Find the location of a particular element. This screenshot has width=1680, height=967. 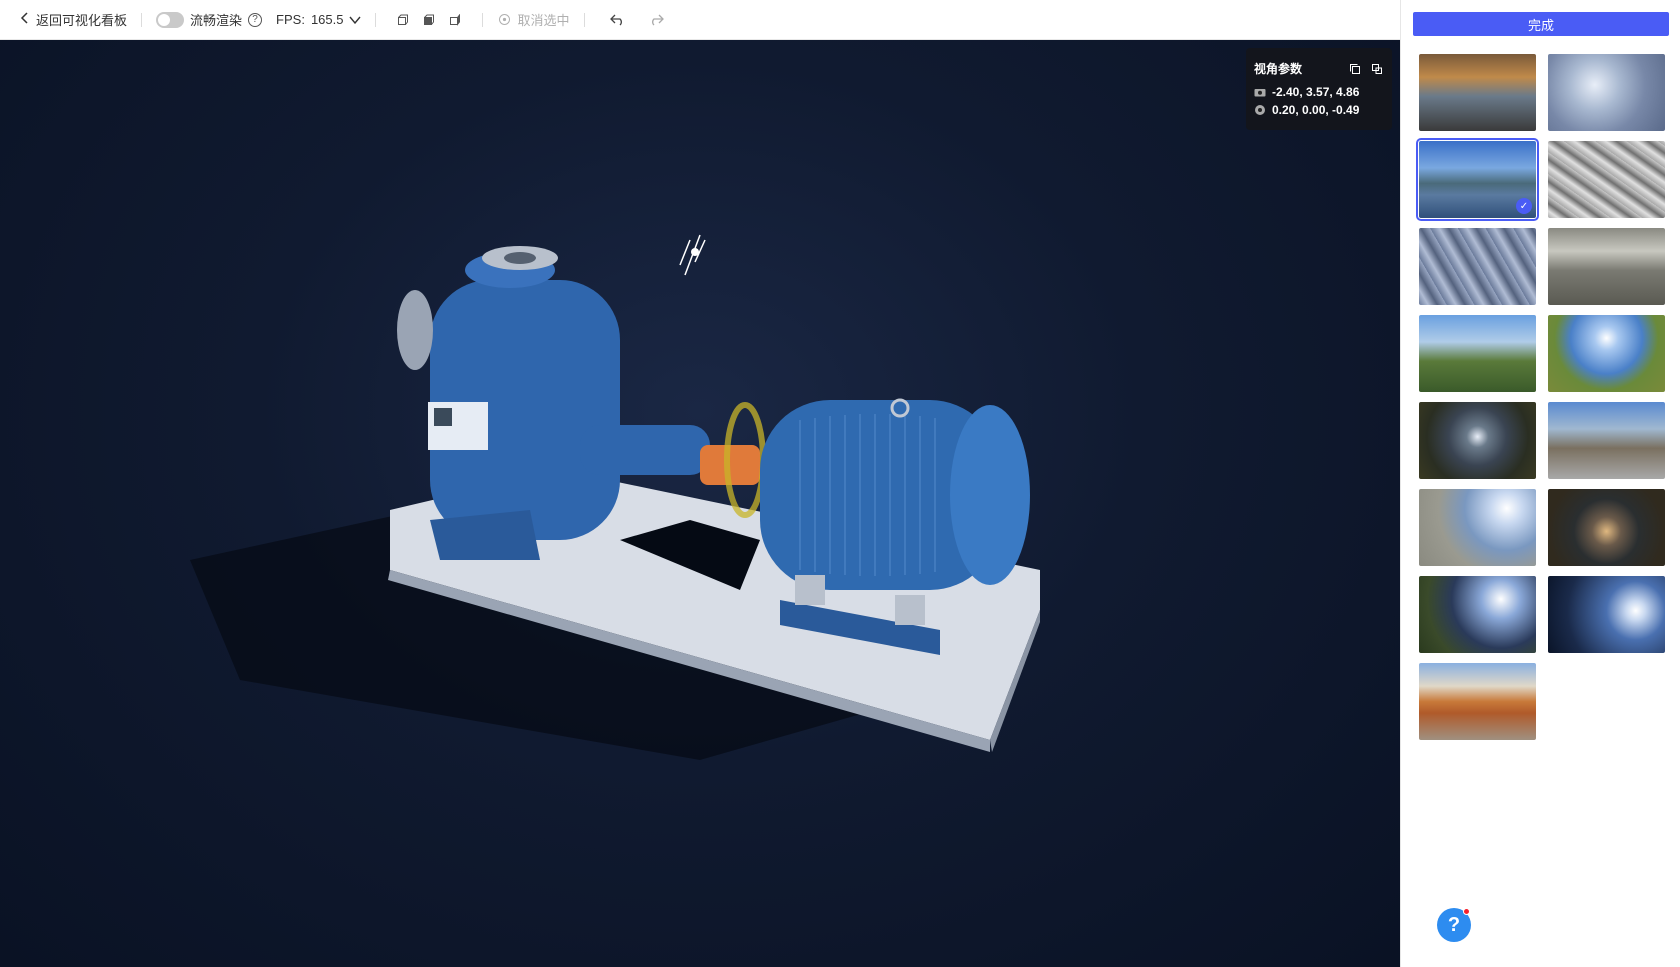

smooth-render-toggle is located at coordinates (170, 19).